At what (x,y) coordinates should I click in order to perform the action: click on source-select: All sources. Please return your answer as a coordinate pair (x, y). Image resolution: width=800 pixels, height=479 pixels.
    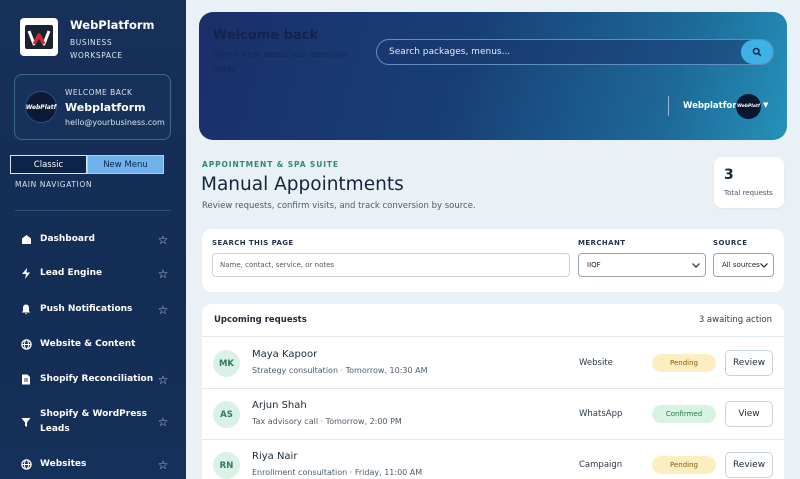
    Looking at the image, I should click on (743, 265).